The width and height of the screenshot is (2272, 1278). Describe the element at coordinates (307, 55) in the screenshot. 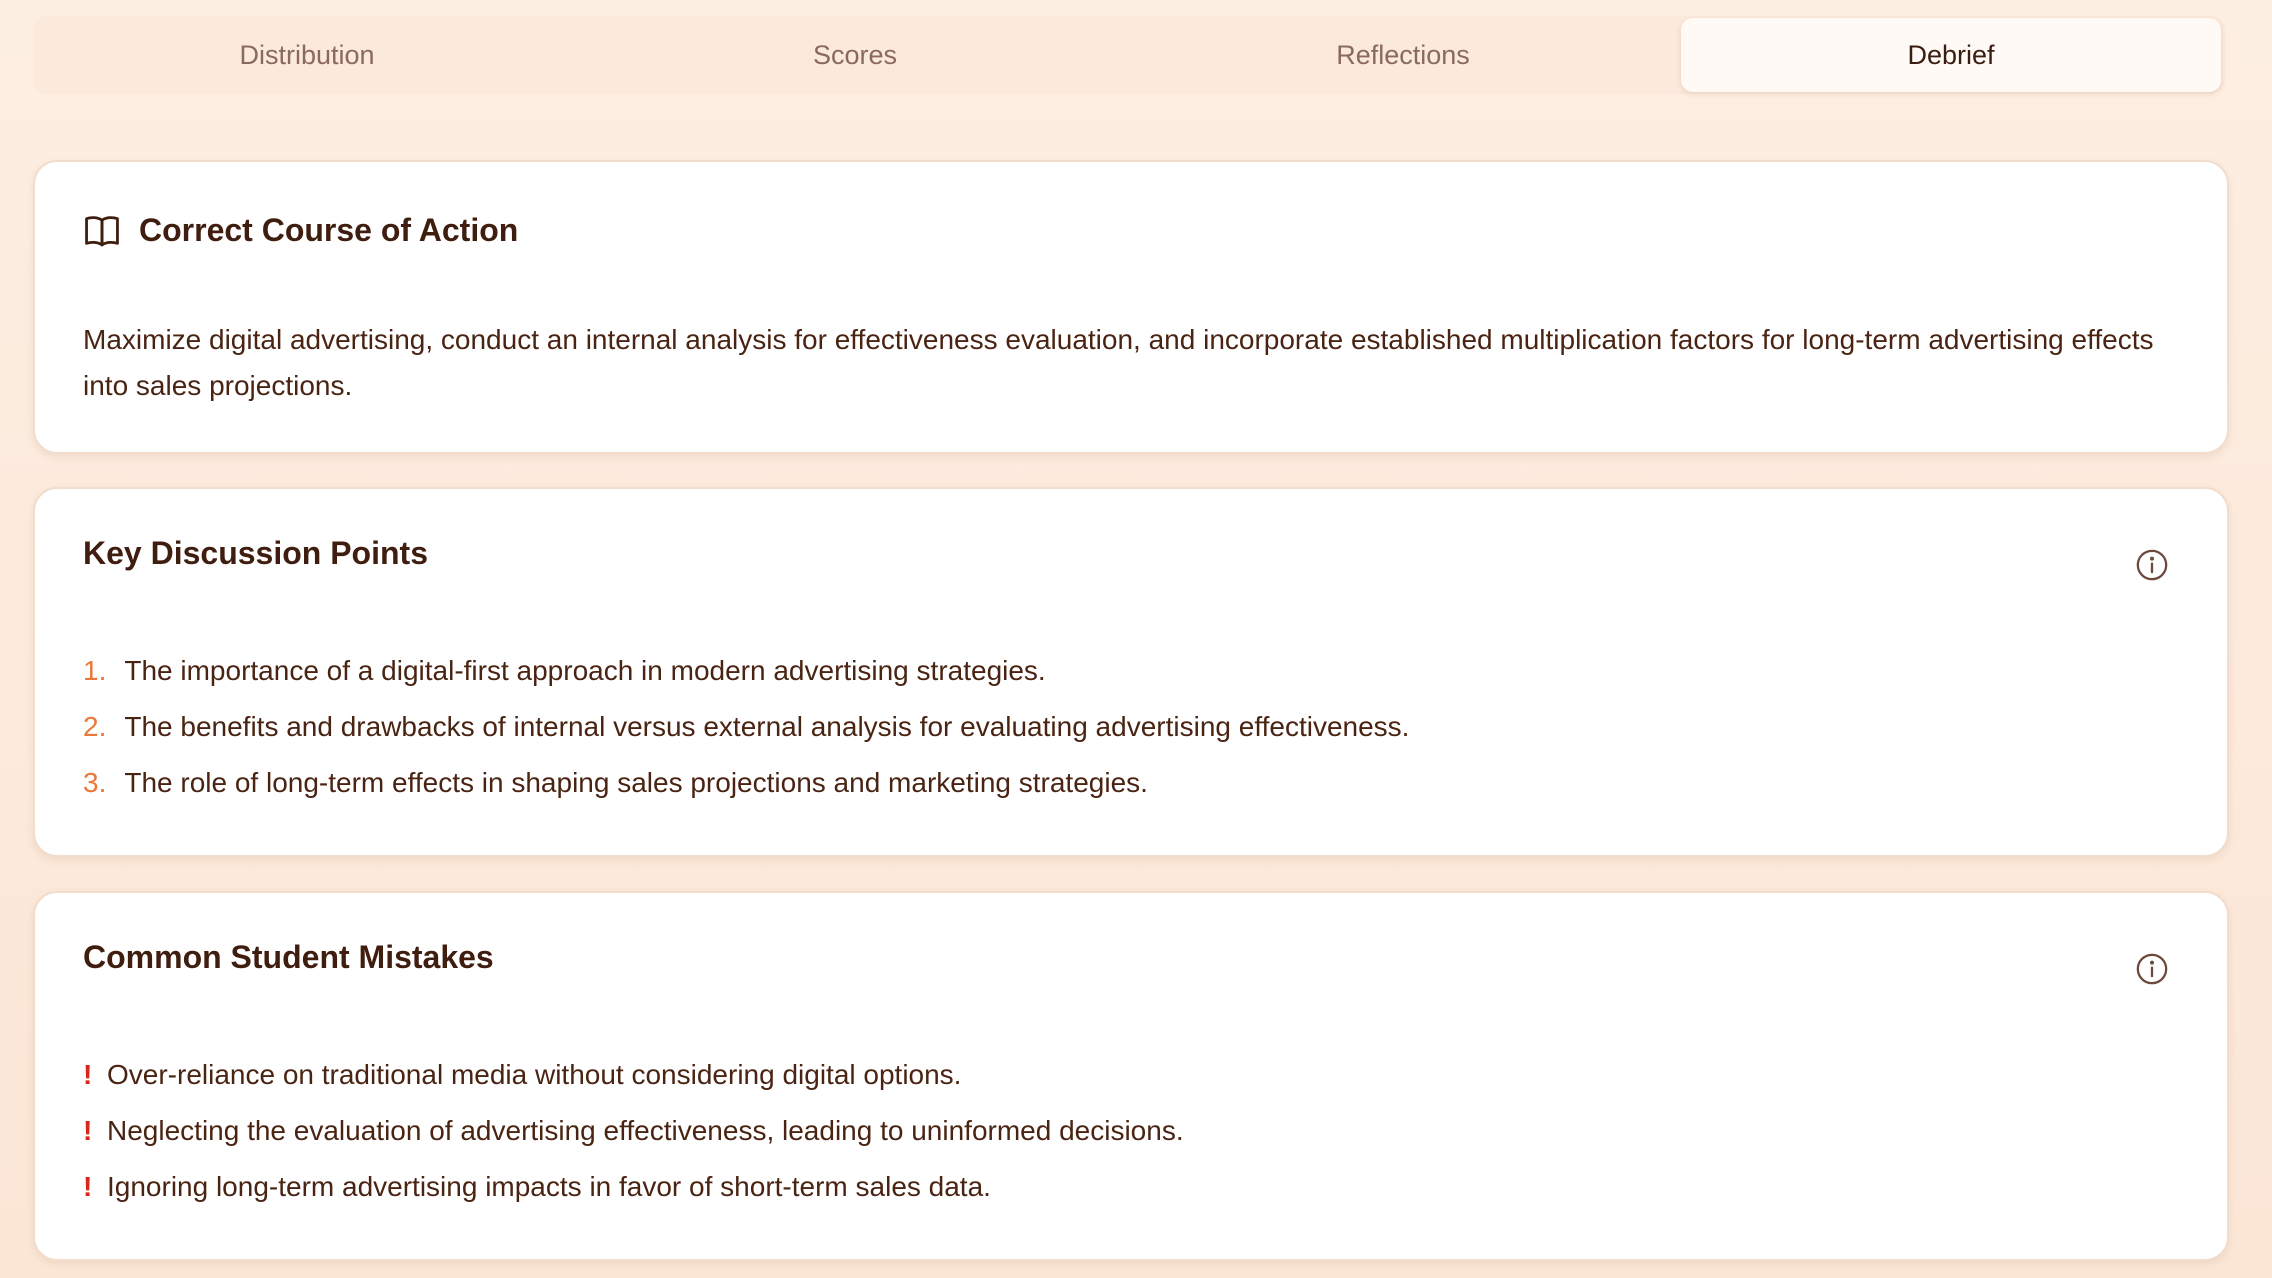

I see `tab-distribution: Distribution` at that location.